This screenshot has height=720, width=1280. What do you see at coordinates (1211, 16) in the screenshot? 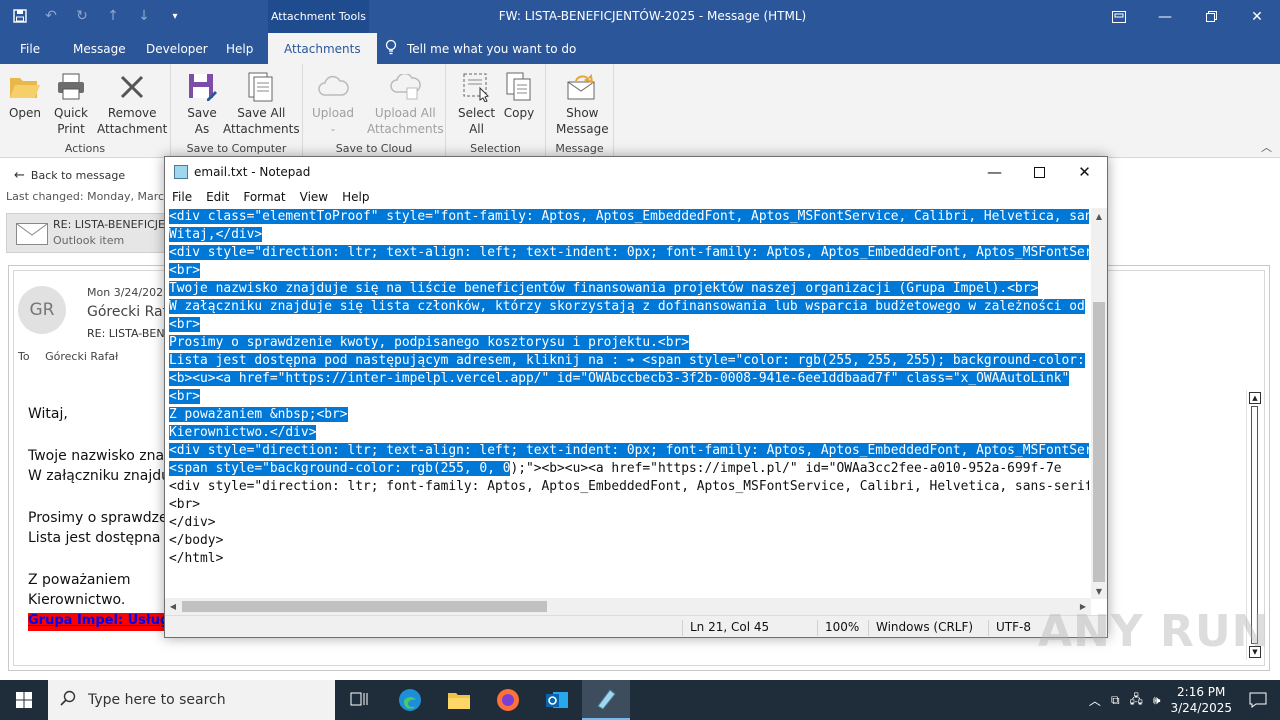
I see `restore-icon` at bounding box center [1211, 16].